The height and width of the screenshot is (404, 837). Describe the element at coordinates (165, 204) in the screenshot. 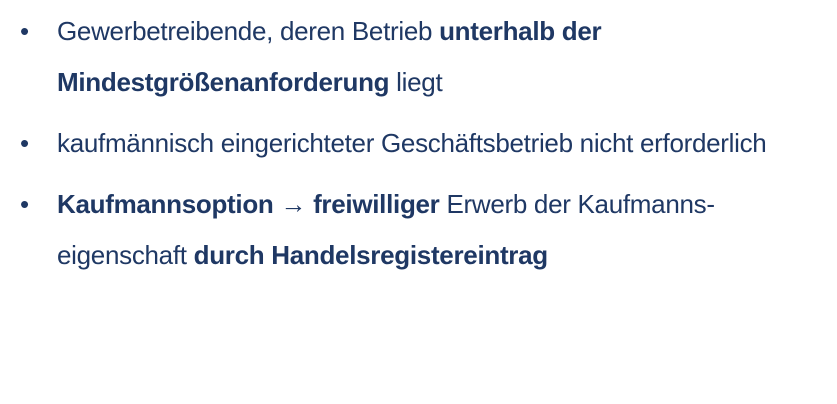

I see `bullet-text-bold: Kaufmannsoption` at that location.